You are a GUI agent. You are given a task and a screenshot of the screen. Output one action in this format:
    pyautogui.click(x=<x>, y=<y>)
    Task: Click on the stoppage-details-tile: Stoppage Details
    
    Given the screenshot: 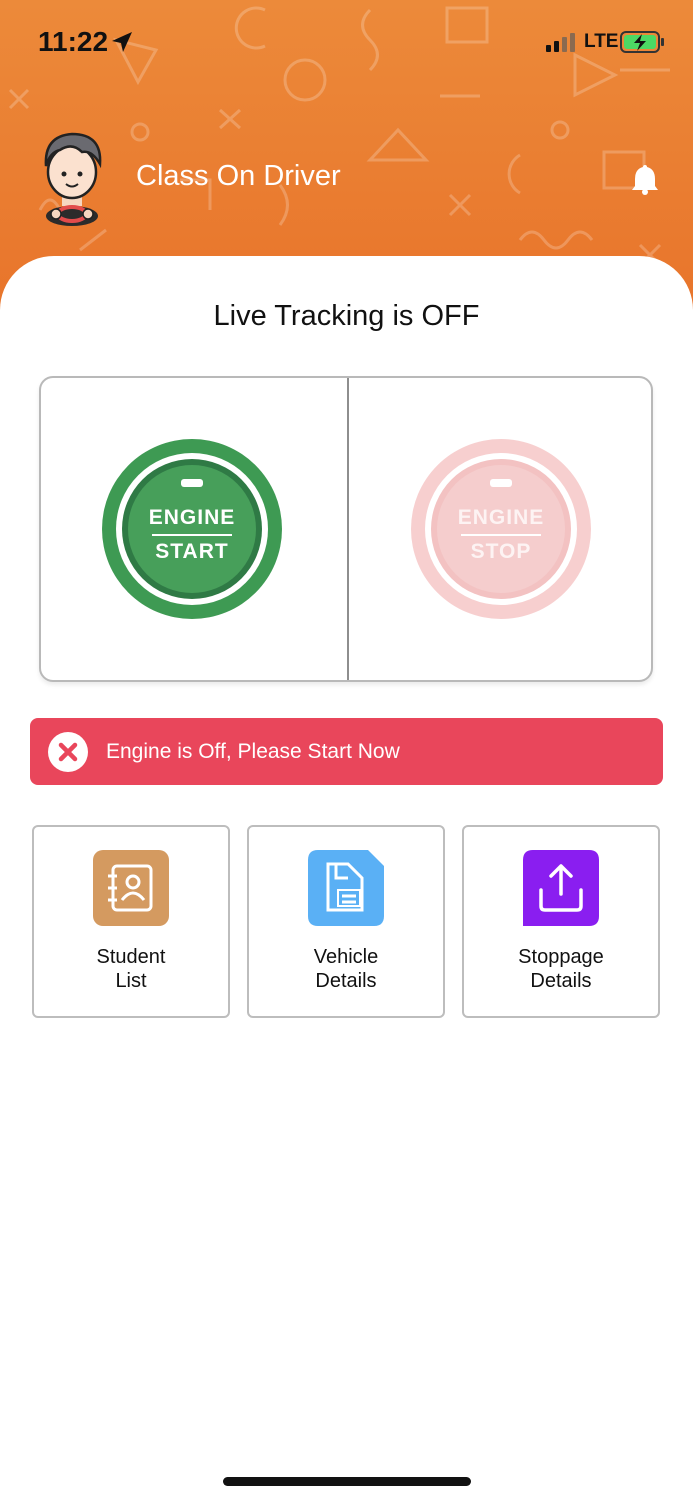 What is the action you would take?
    pyautogui.click(x=561, y=921)
    